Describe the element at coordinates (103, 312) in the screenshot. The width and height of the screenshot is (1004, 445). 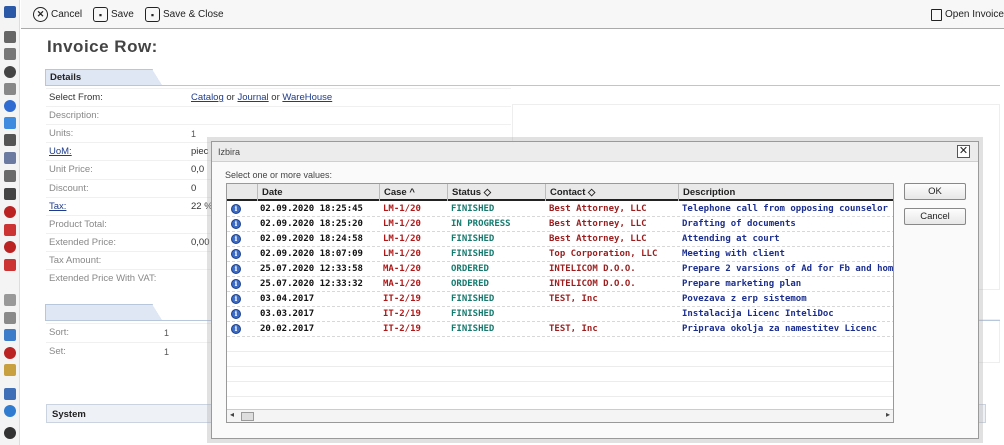
I see `tab-second-section` at that location.